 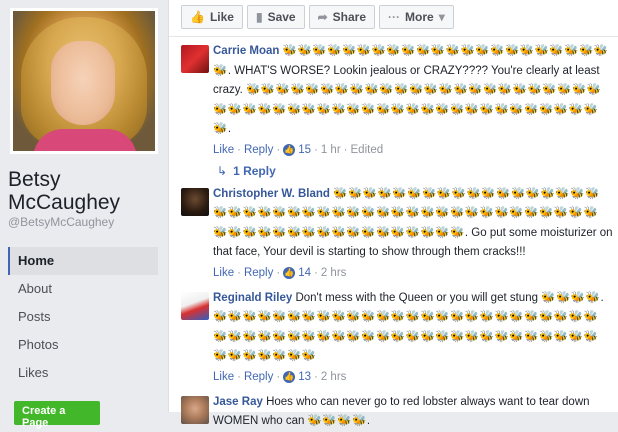 What do you see at coordinates (34, 179) in the screenshot?
I see `page-title-line1: Betsy` at bounding box center [34, 179].